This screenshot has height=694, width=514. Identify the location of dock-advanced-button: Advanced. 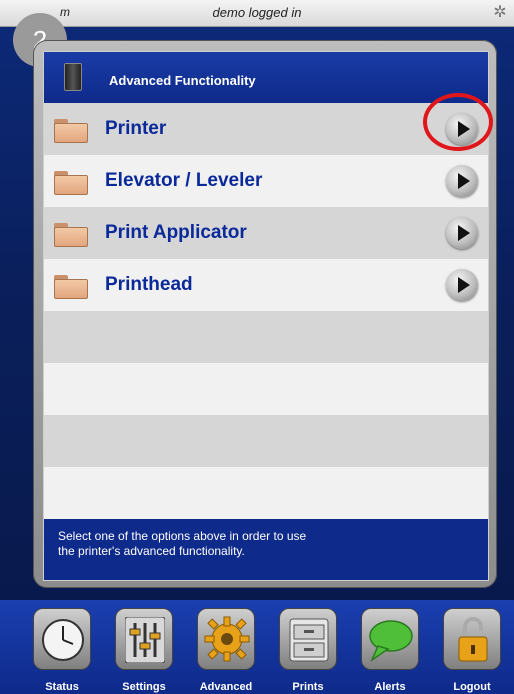
(226, 651).